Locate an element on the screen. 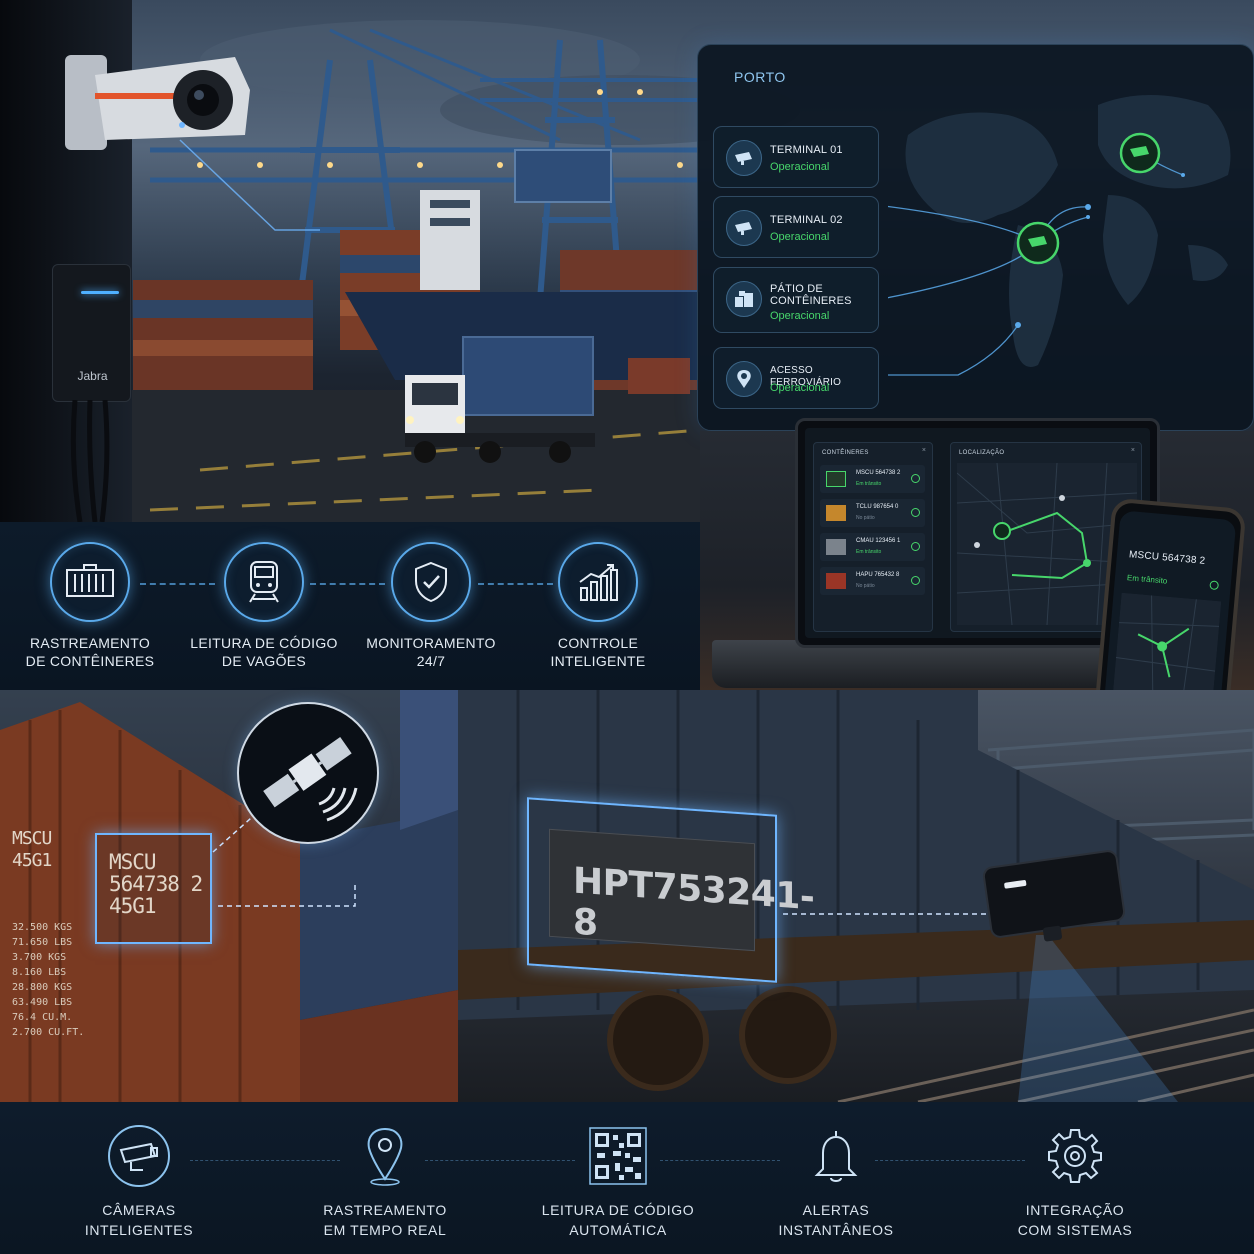 This screenshot has height=1254, width=1254. feature-automatic-code-reading: LEITURA DE CÓDIGO AUTOMÁTICA is located at coordinates (618, 1182).